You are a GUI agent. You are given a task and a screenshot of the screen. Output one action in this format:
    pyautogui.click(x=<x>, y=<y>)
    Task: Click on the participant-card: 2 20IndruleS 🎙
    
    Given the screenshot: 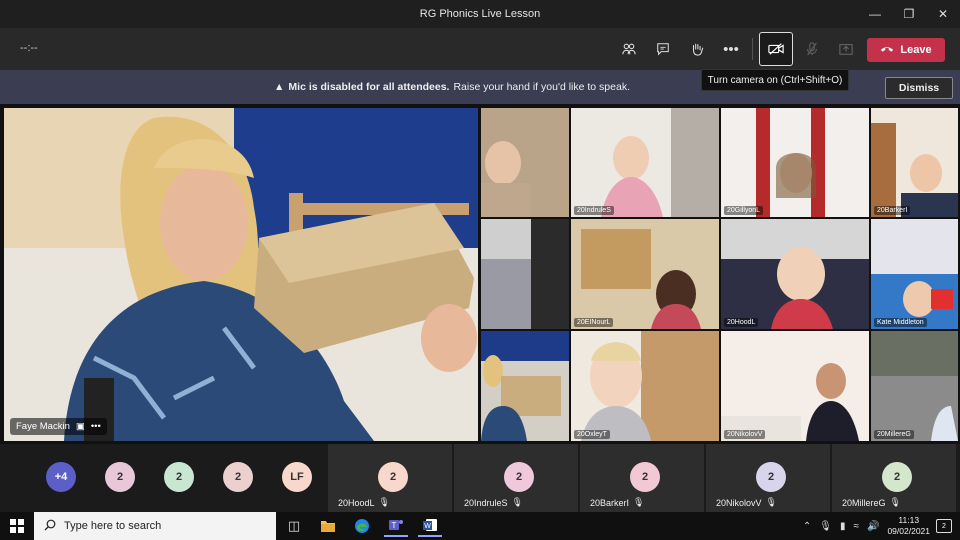 What is the action you would take?
    pyautogui.click(x=516, y=478)
    